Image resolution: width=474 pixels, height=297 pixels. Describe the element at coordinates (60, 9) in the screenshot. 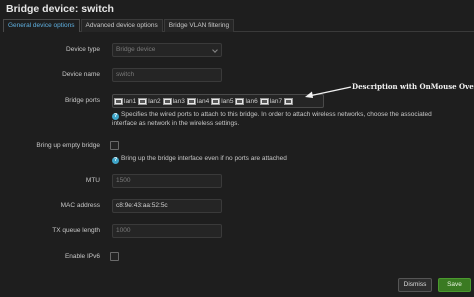

I see `dialog-title: Bridge device: switch` at that location.